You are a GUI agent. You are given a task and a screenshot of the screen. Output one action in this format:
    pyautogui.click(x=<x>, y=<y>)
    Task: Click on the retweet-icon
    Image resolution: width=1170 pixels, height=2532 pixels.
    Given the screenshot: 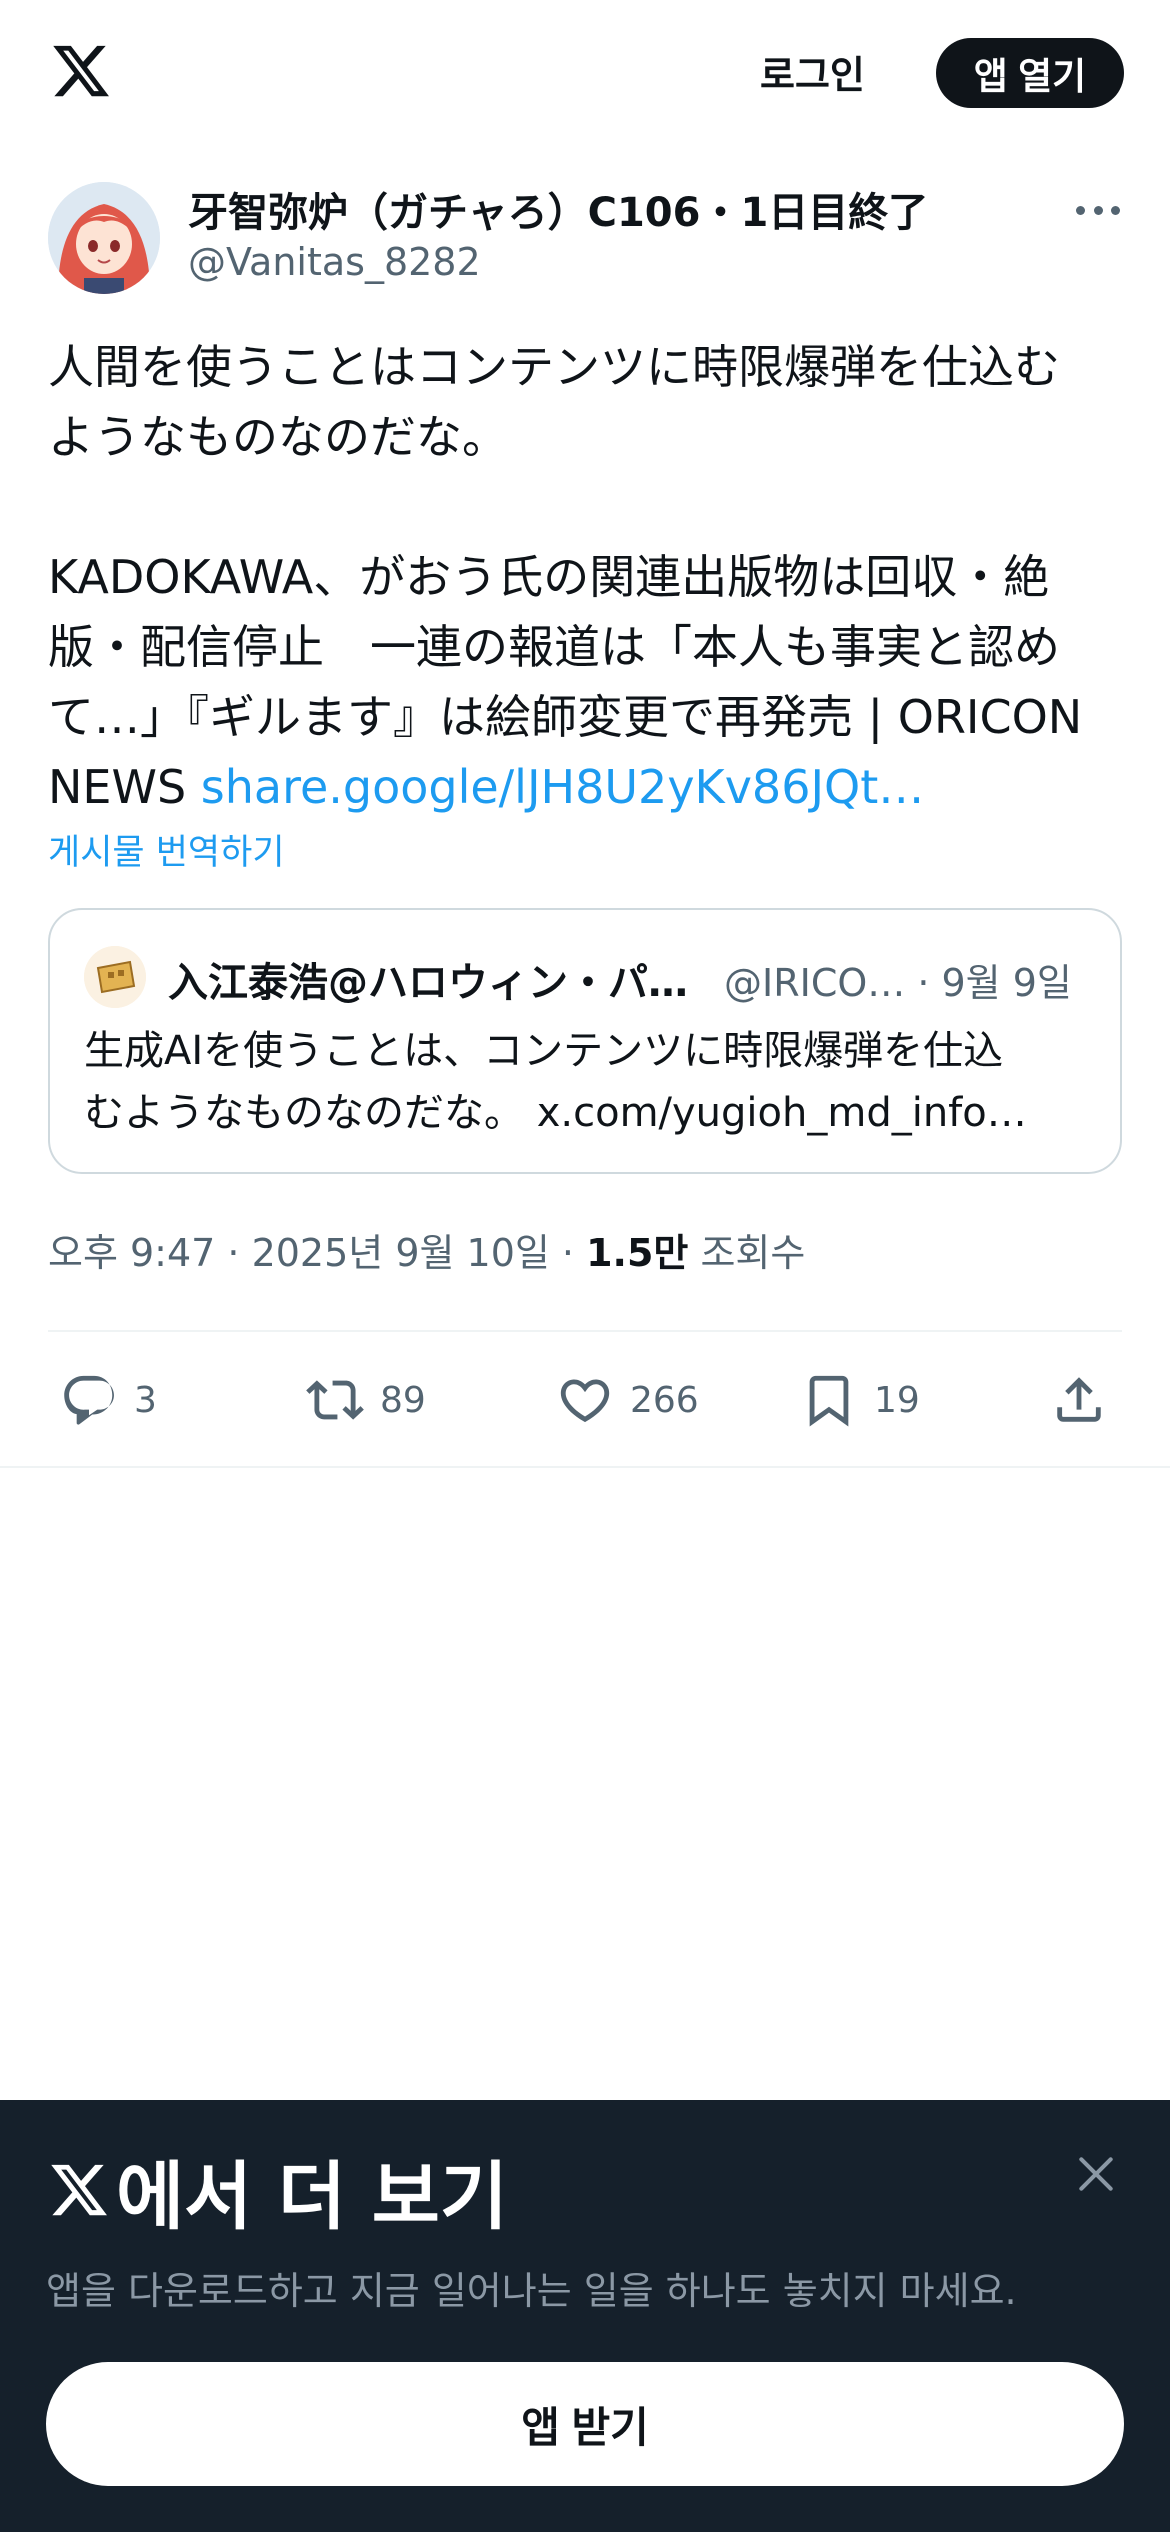 What is the action you would take?
    pyautogui.click(x=335, y=1400)
    